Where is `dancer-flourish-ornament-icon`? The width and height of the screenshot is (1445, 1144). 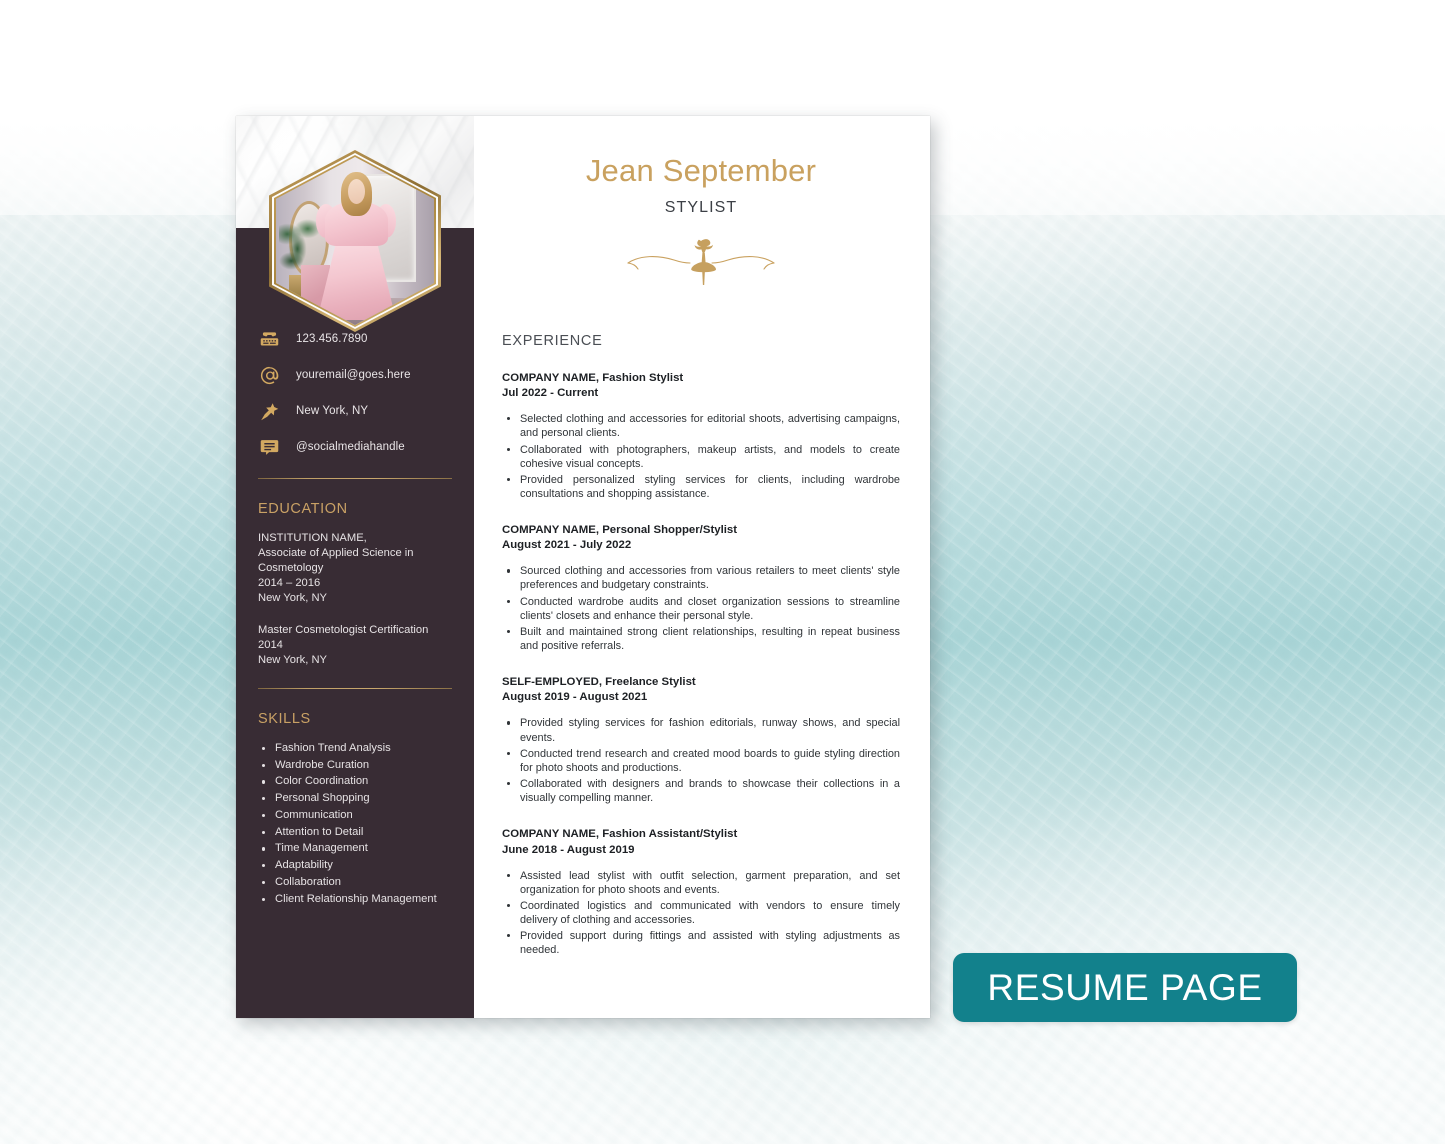 dancer-flourish-ornament-icon is located at coordinates (701, 259).